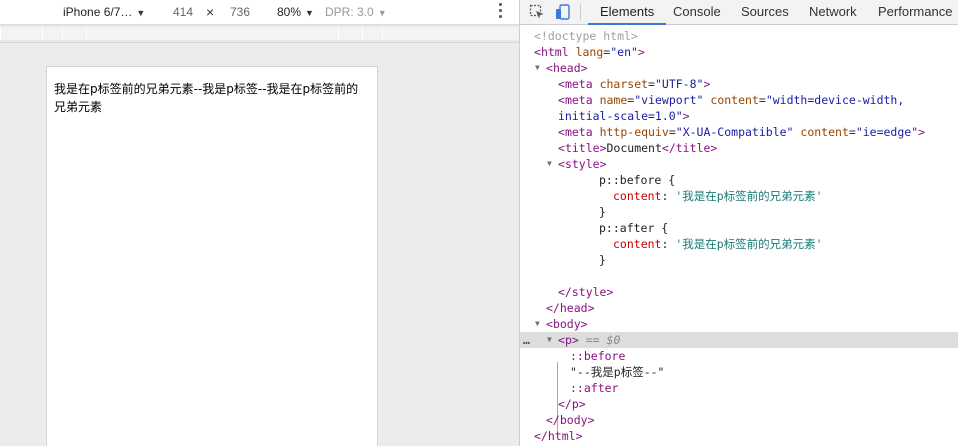  I want to click on css-before-declaration: content: '我是在p标签前的兄弟元素', so click(739, 196).